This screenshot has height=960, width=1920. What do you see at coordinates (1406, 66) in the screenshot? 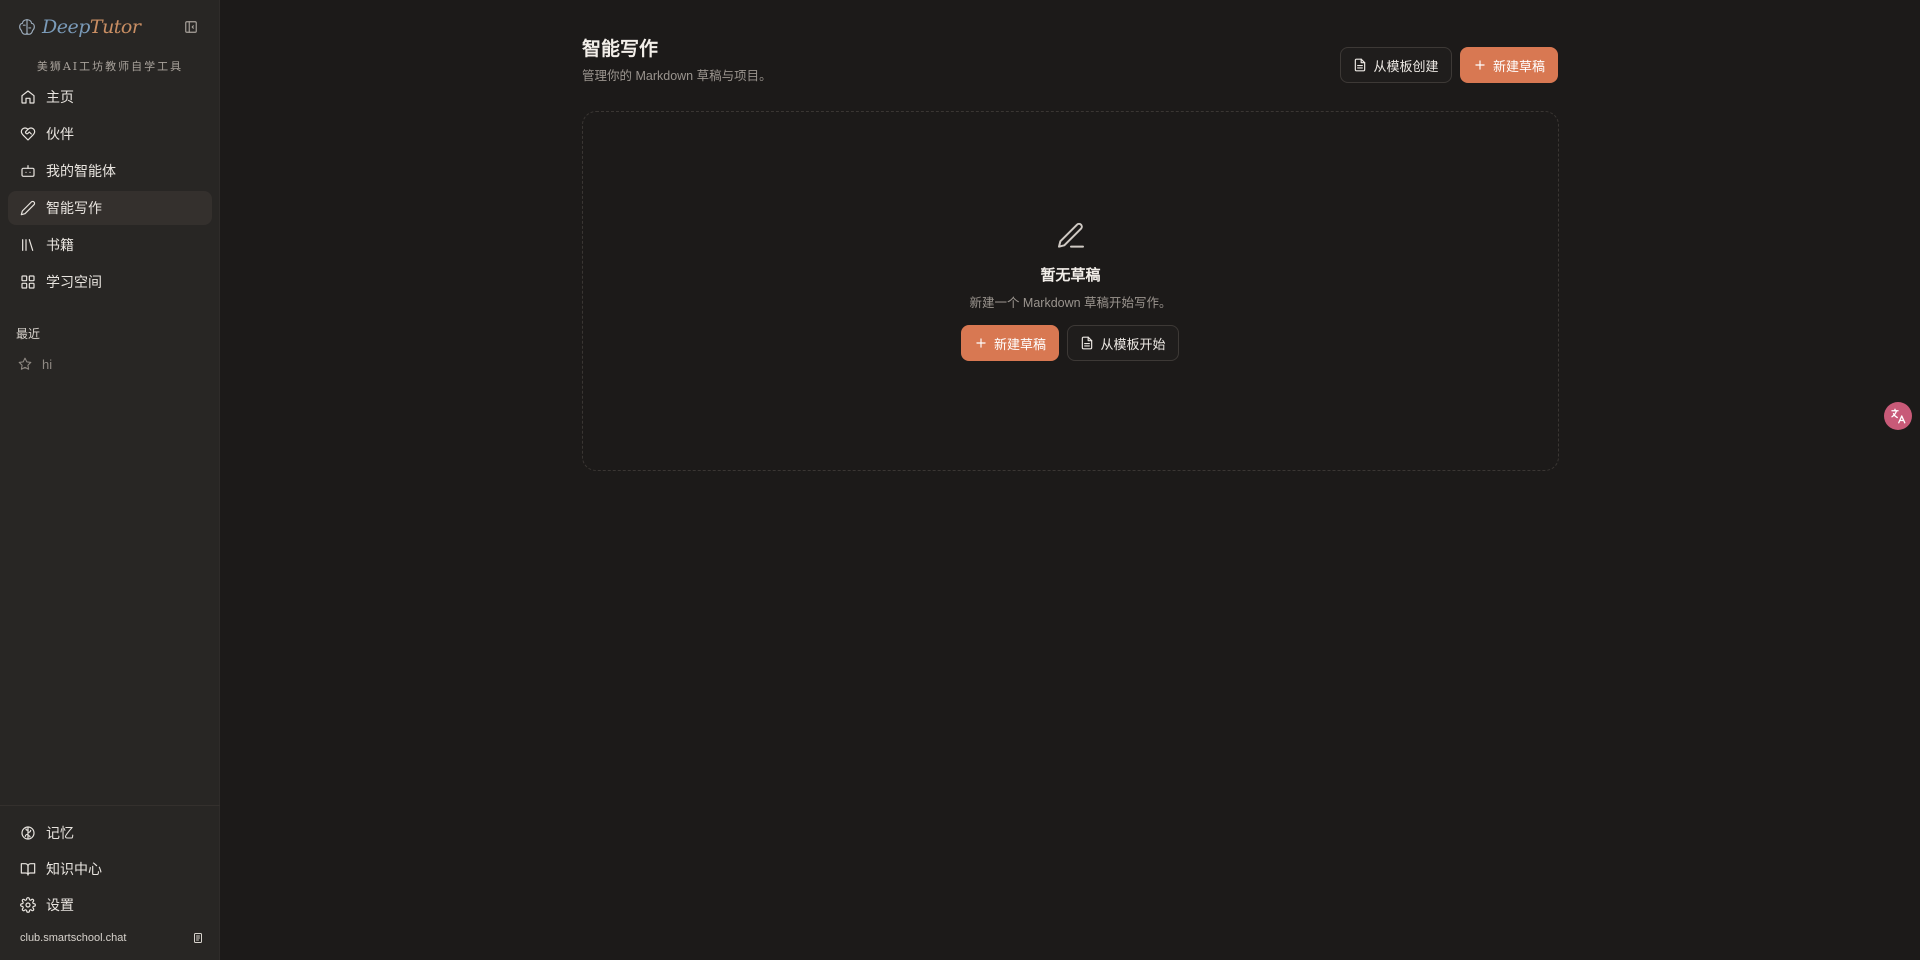
I see `from-template-label: 从模板创建` at bounding box center [1406, 66].